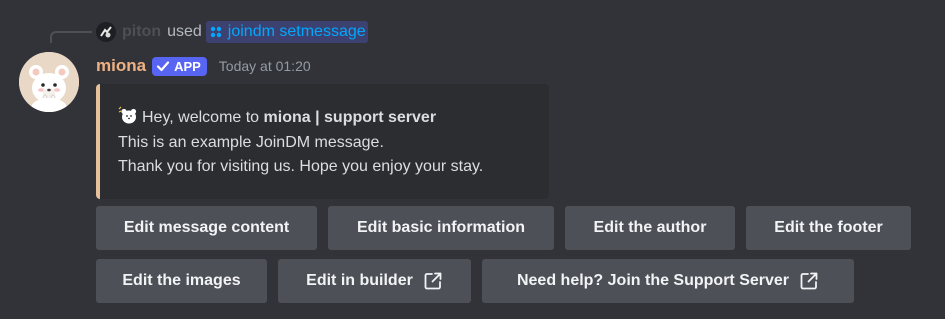  I want to click on join-support-server-link-button: Need help? Join the Support Server, so click(668, 281).